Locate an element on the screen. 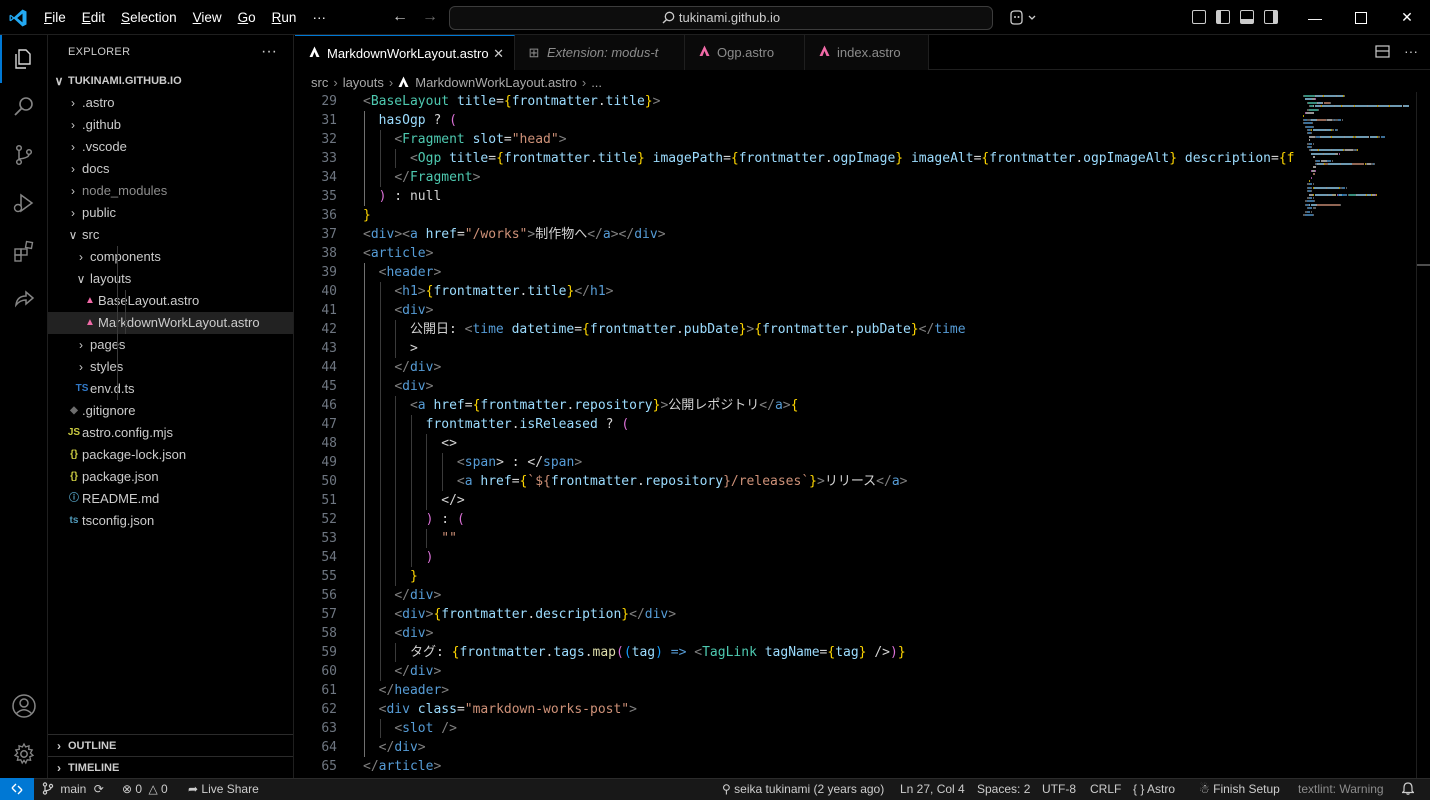 Image resolution: width=1430 pixels, height=800 pixels. outline-section: › OUTLINE is located at coordinates (170, 745).